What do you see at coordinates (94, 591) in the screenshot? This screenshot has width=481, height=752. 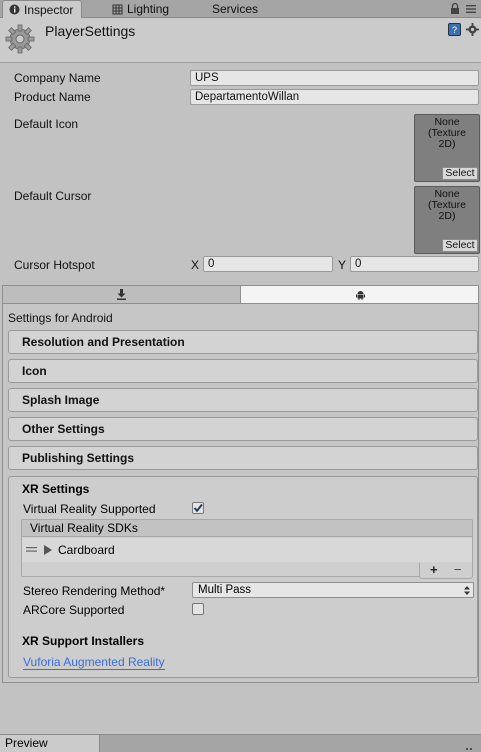 I see `stereo-rendering-label: Stereo Rendering Method*` at bounding box center [94, 591].